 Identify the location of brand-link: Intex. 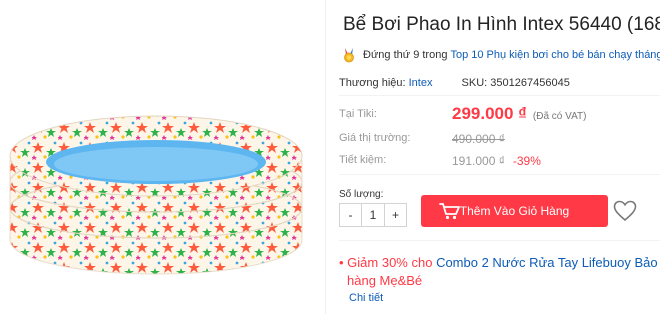
(421, 83).